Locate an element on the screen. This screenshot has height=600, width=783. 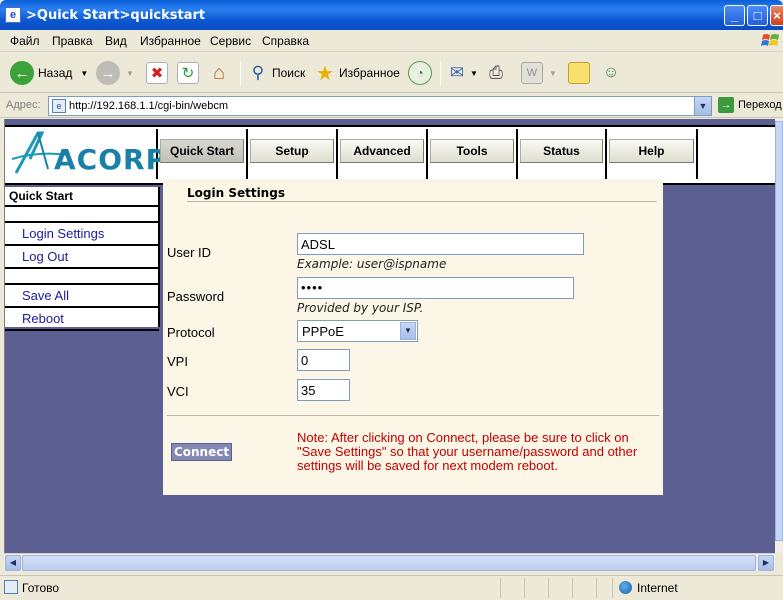
logo-text: ACORP is located at coordinates (111, 159).